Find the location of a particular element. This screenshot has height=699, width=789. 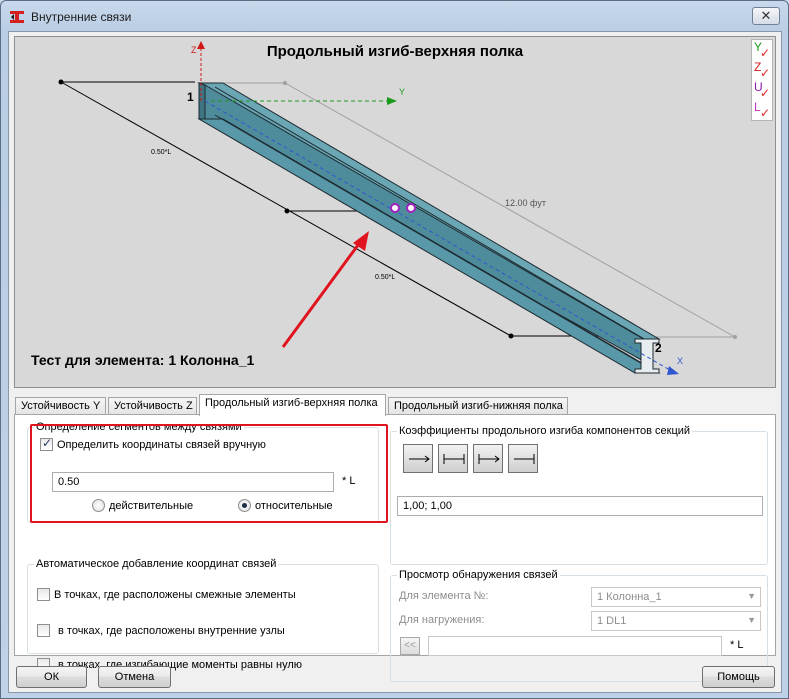

close-button: ✕ is located at coordinates (766, 16).